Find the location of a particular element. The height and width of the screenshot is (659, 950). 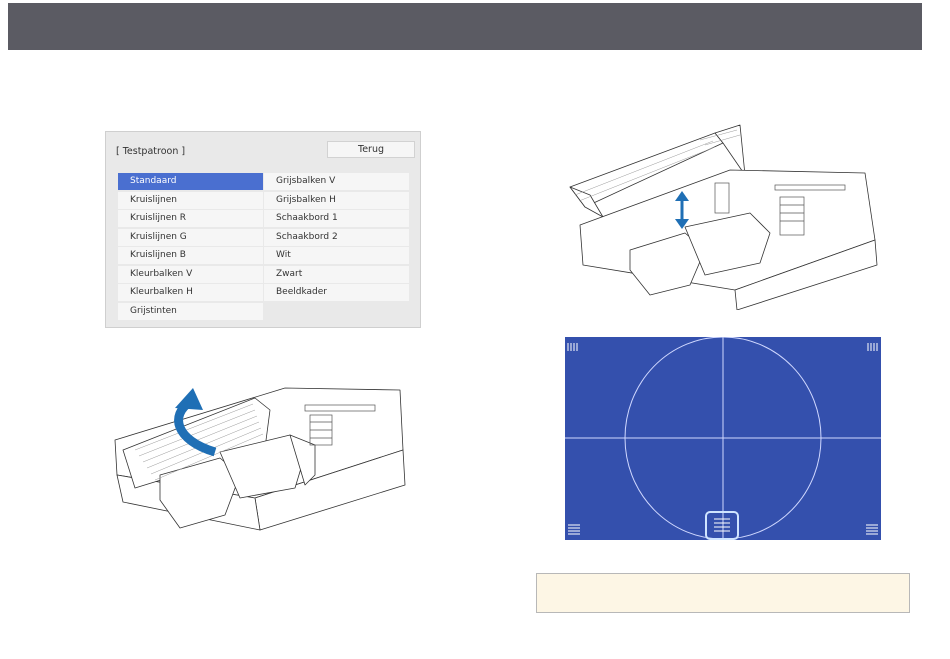

arrow-head-icon is located at coordinates (189, 399).